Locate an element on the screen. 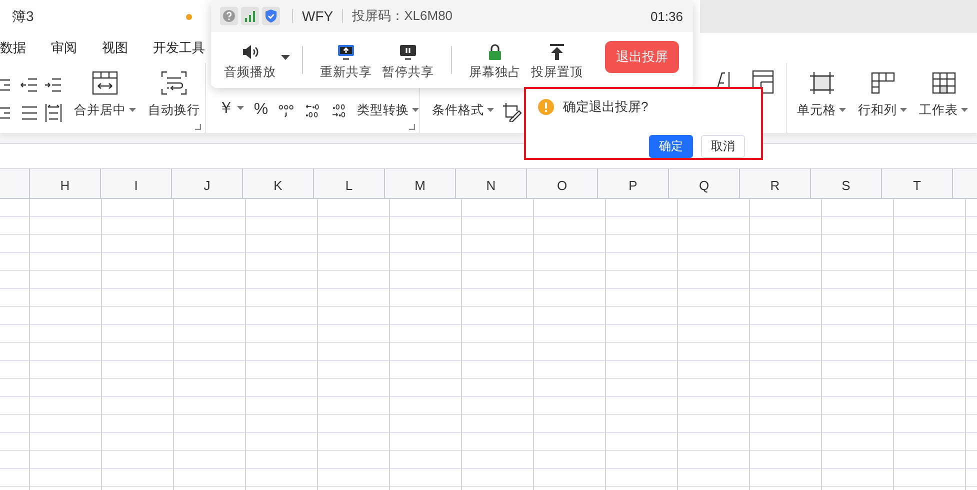  column-header: R is located at coordinates (775, 183).